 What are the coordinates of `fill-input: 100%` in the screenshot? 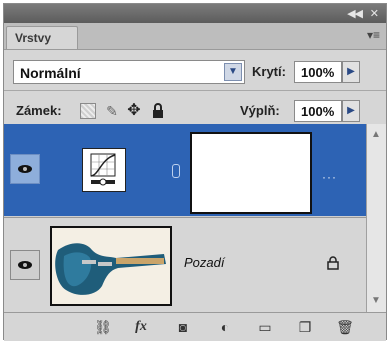 It's located at (318, 111).